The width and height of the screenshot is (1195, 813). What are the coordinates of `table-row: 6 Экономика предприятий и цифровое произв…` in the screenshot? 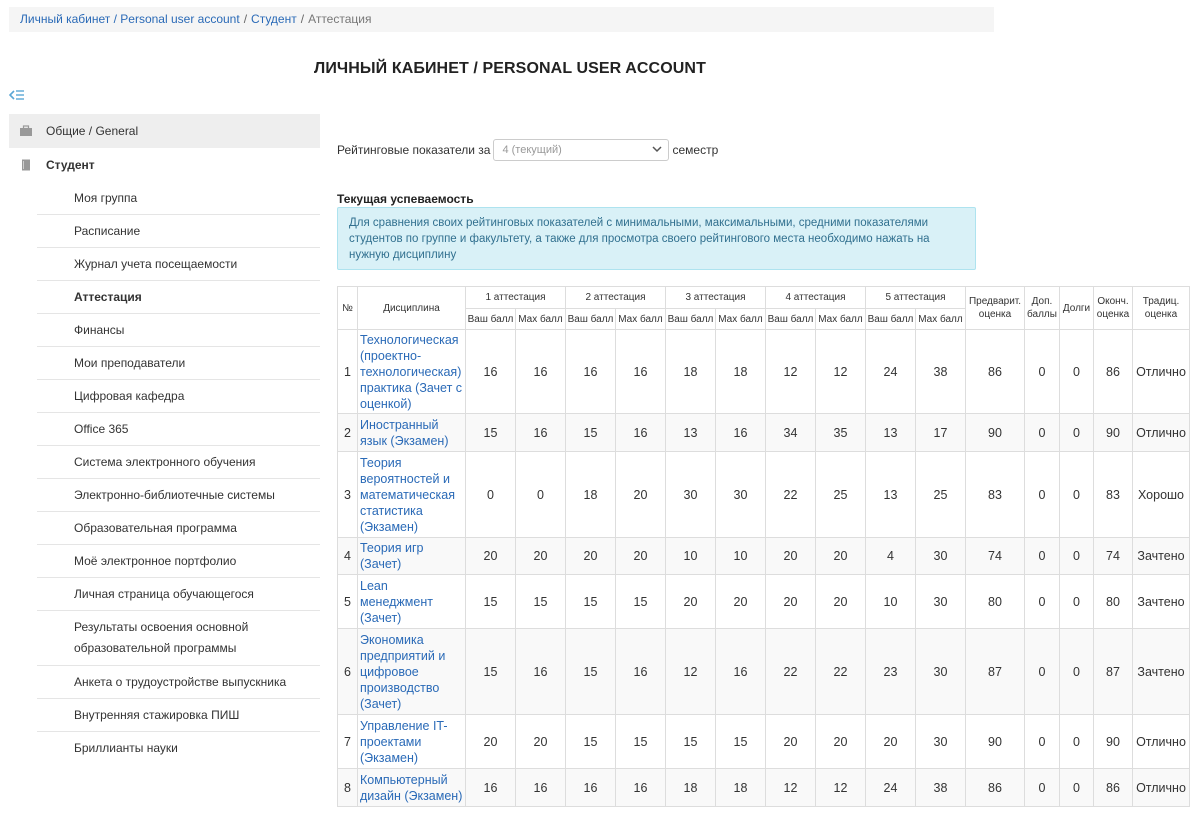 It's located at (763, 671).